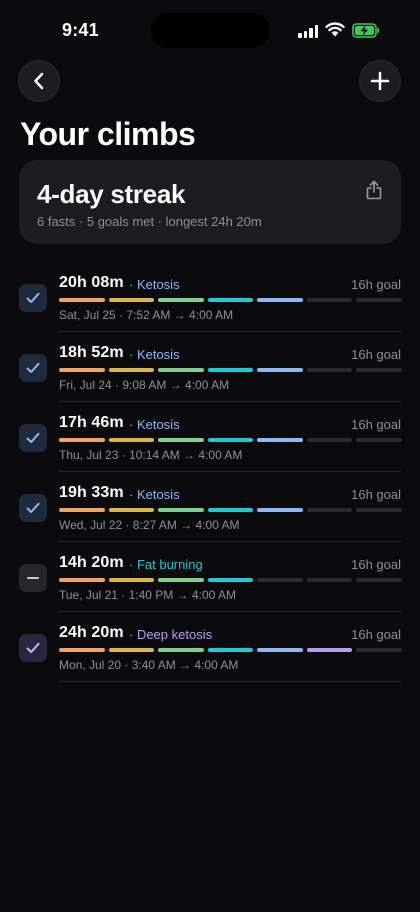 The image size is (420, 912). I want to click on goal-missed-checkbox, so click(33, 578).